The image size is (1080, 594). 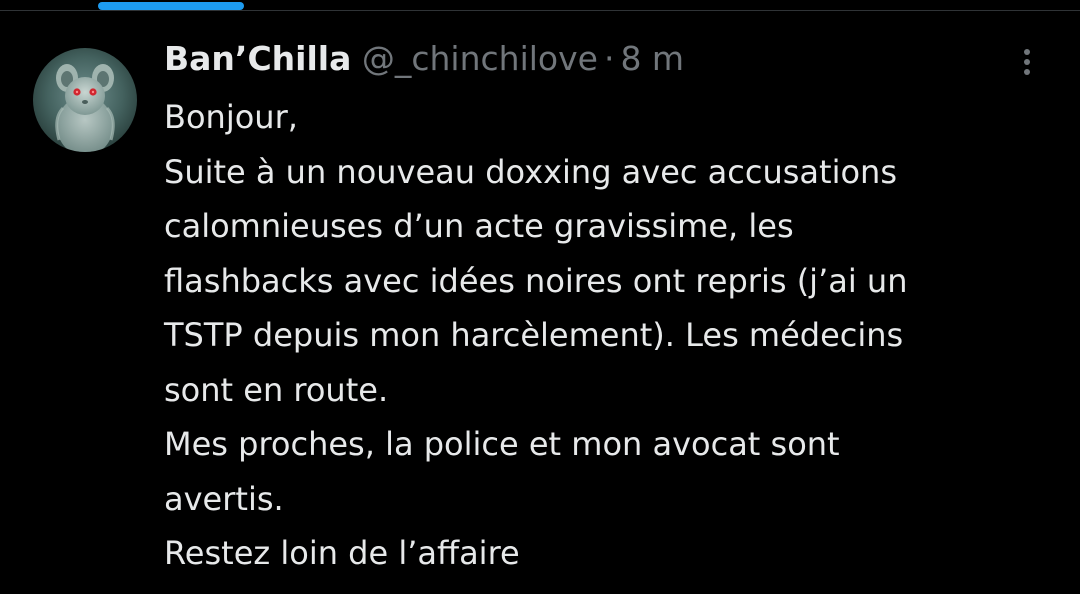 I want to click on tweet-text-line: Restez loin de l’affaire, so click(x=342, y=553).